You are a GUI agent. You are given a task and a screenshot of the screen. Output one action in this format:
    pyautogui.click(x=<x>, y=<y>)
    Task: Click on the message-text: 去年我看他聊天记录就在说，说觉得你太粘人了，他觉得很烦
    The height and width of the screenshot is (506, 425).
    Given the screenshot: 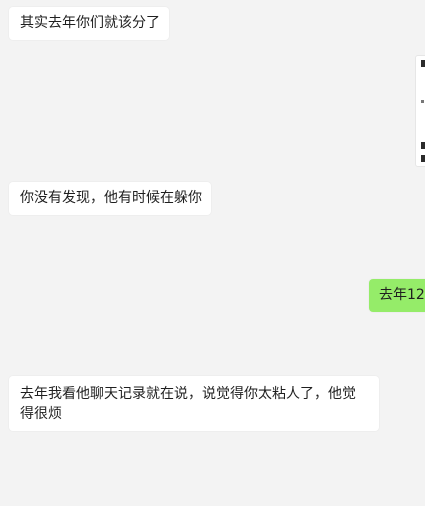 What is the action you would take?
    pyautogui.click(x=188, y=404)
    